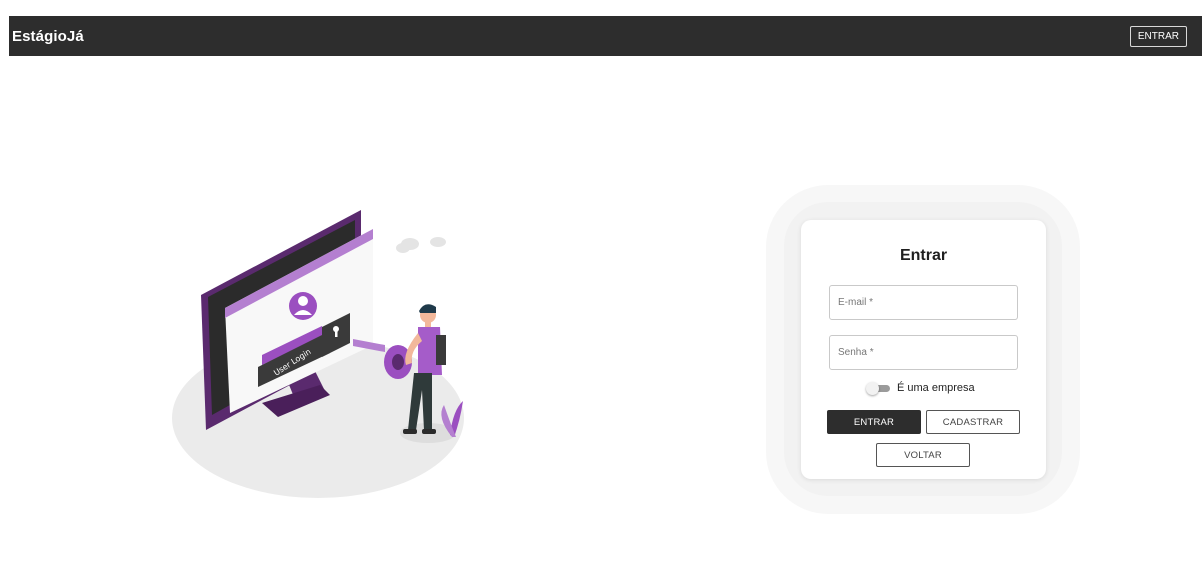  What do you see at coordinates (605, 36) in the screenshot?
I see `top-navbar: EstágioJá ENTRAR` at bounding box center [605, 36].